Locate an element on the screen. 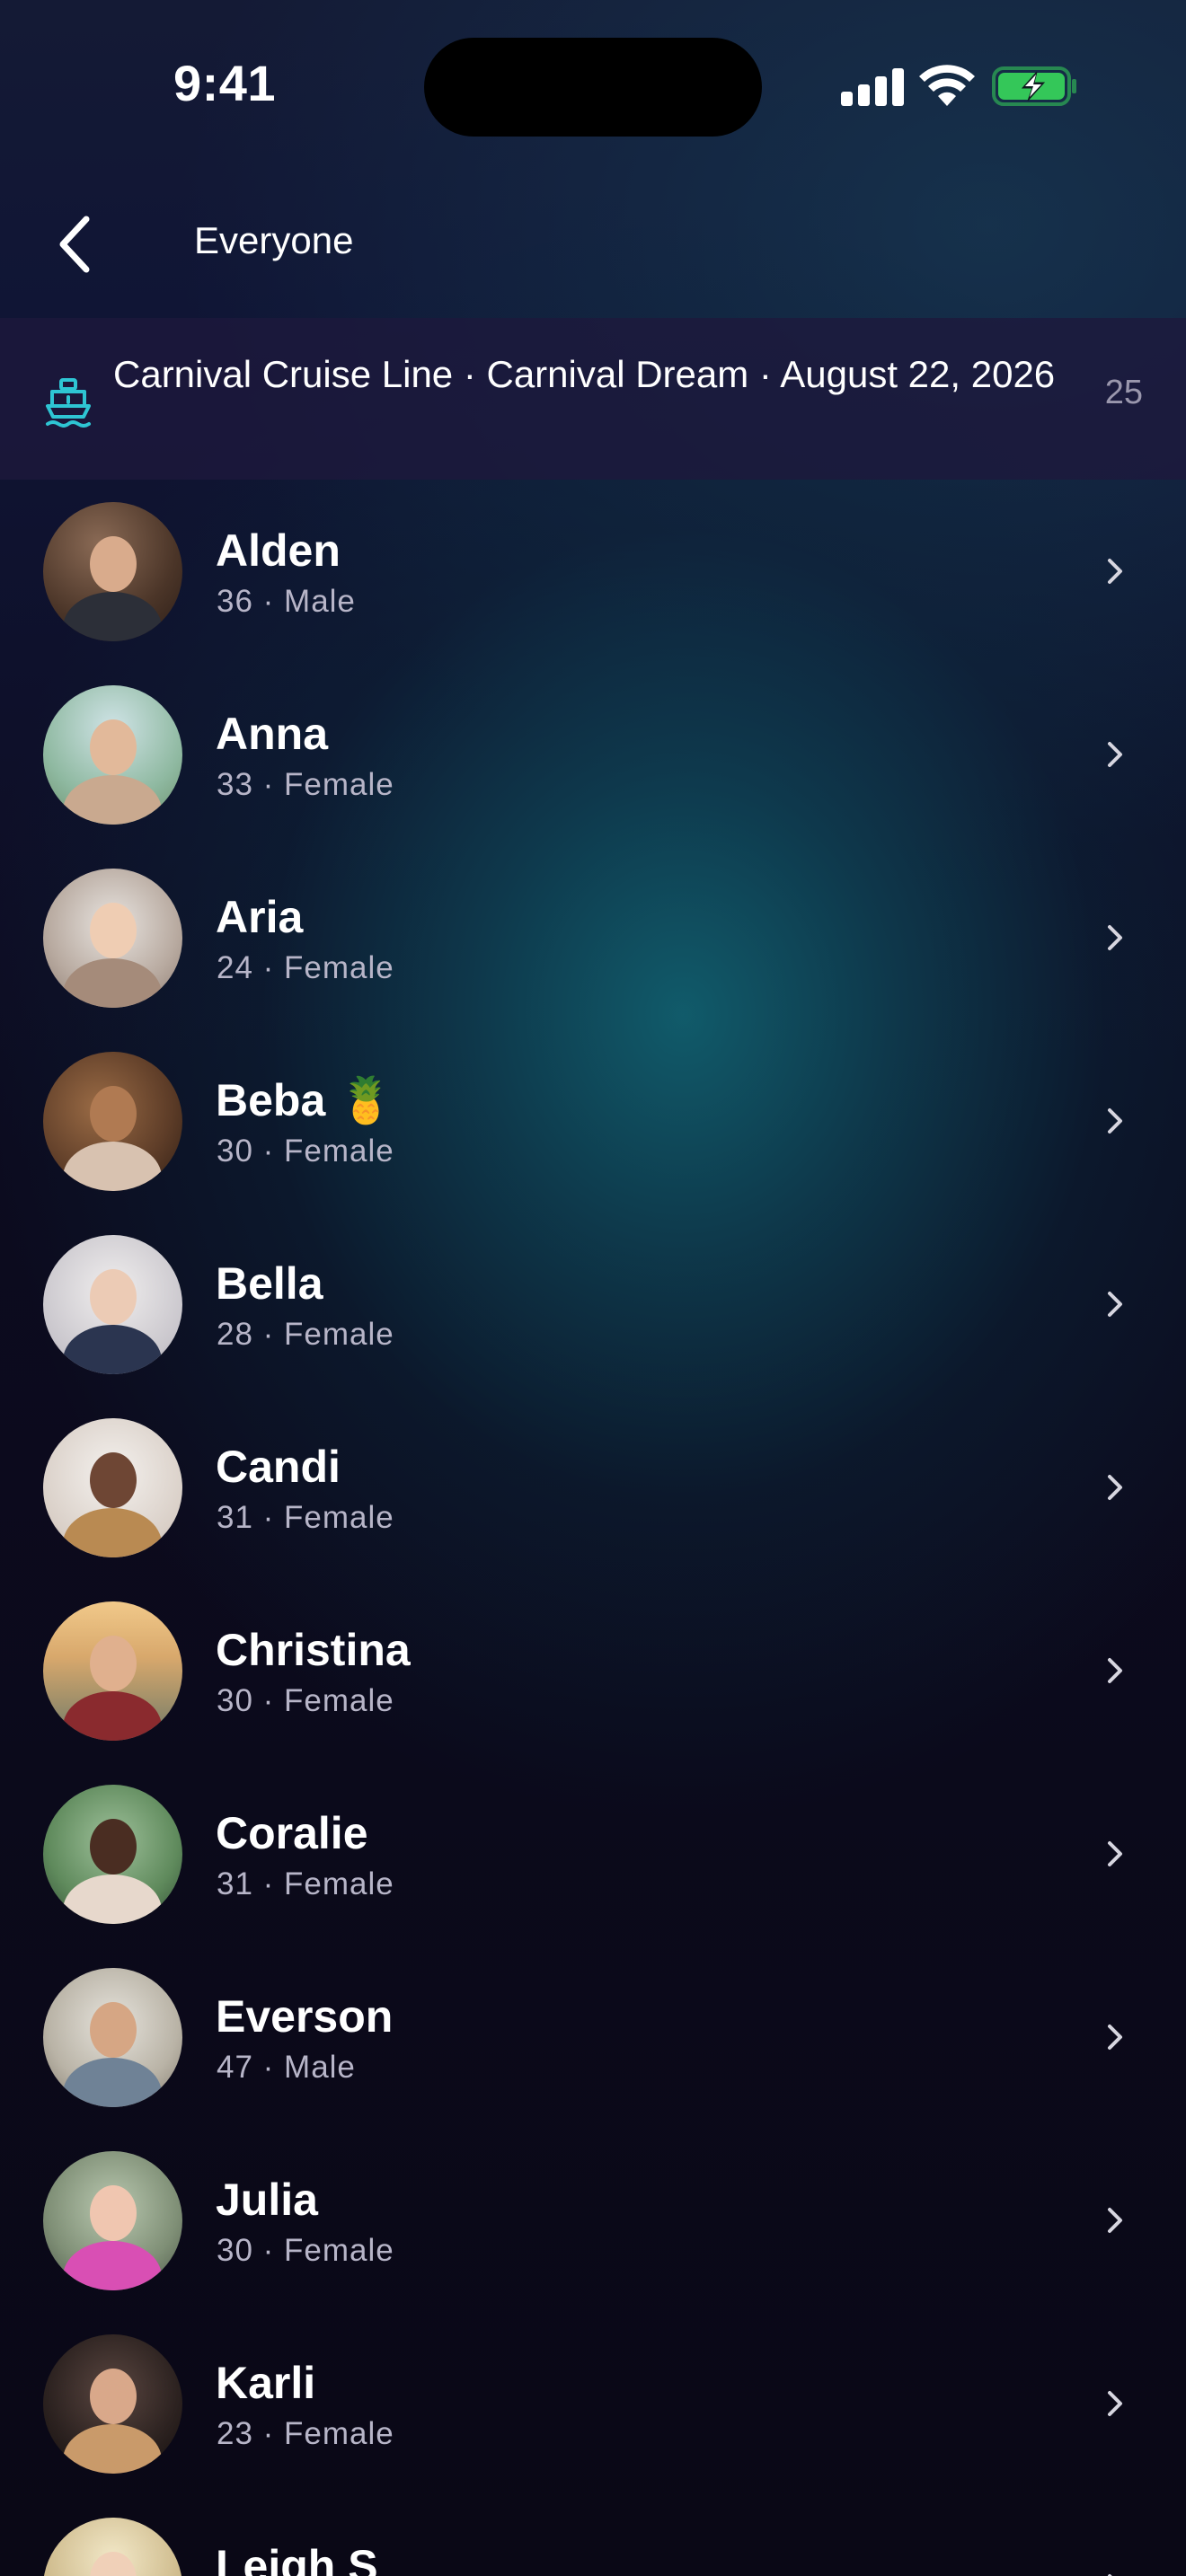  list-item: Beba 🍍 30 · Female is located at coordinates (593, 1121).